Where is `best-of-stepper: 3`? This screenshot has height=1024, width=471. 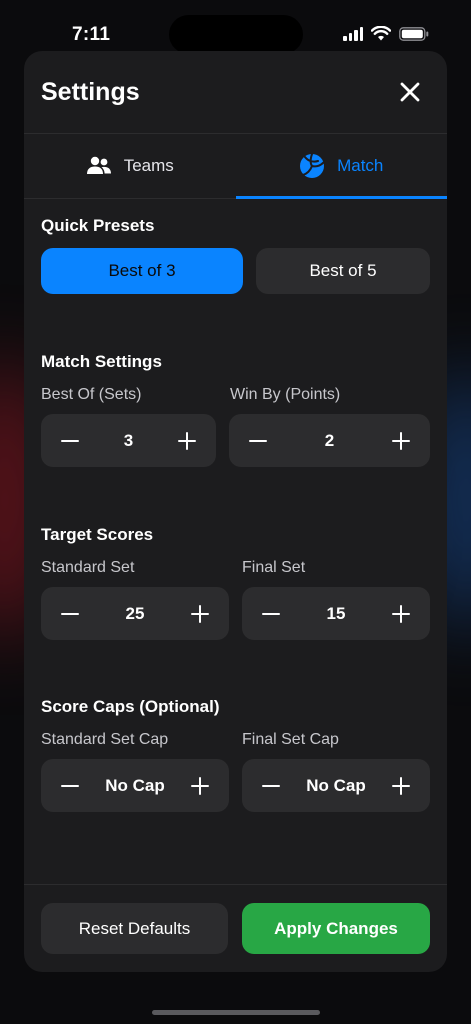 best-of-stepper: 3 is located at coordinates (128, 440).